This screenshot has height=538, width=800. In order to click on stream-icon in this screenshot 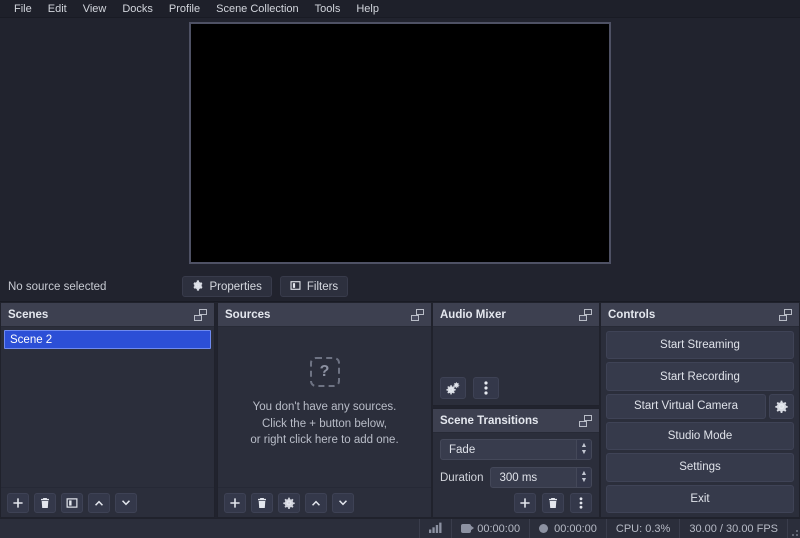, I will do `click(468, 528)`.